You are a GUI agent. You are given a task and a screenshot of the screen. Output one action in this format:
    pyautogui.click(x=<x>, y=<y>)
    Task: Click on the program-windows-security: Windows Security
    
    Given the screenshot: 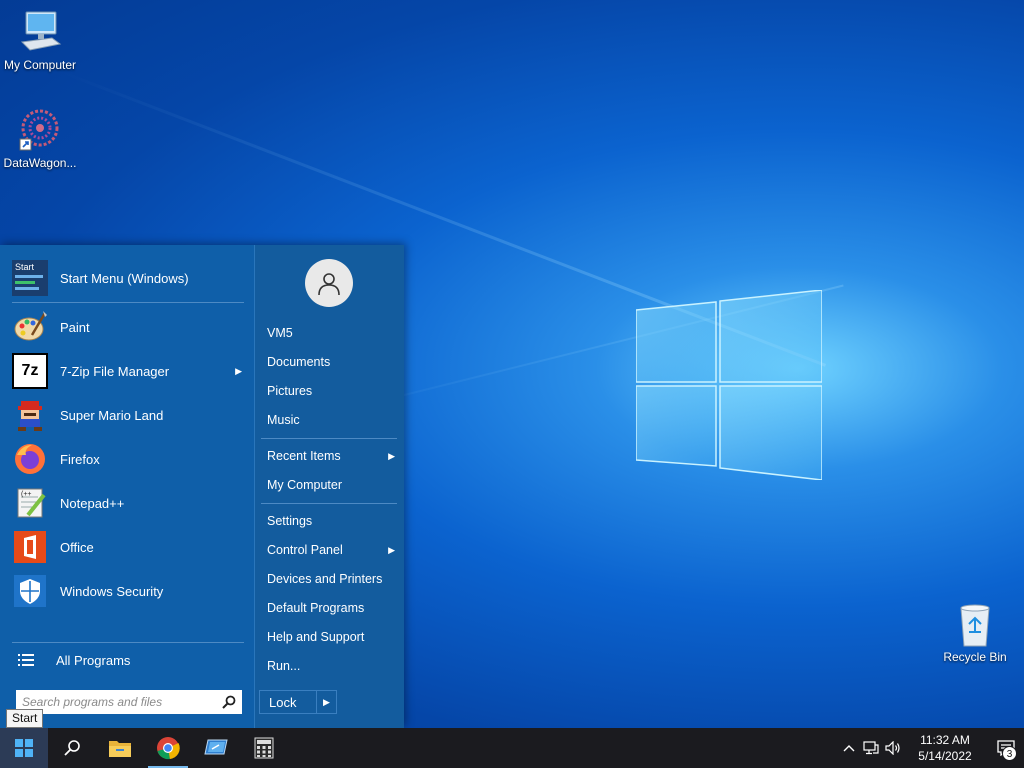 What is the action you would take?
    pyautogui.click(x=128, y=591)
    